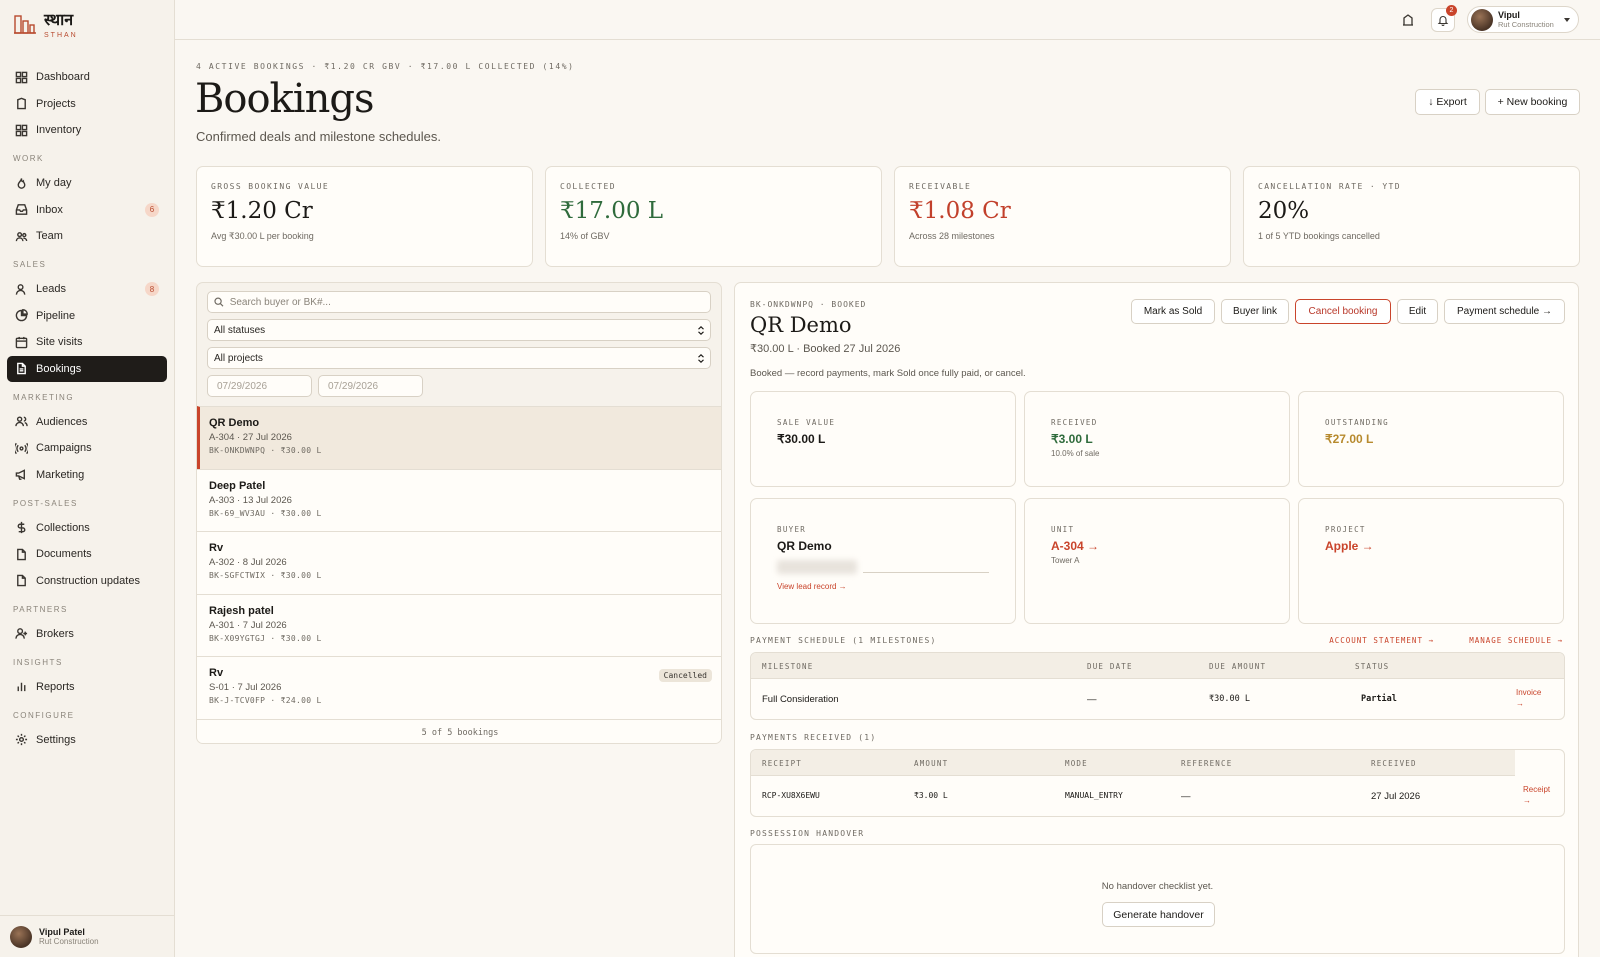  What do you see at coordinates (265, 450) in the screenshot?
I see `booking-code: BK-ONKDWNPQ · ₹30.00 L` at bounding box center [265, 450].